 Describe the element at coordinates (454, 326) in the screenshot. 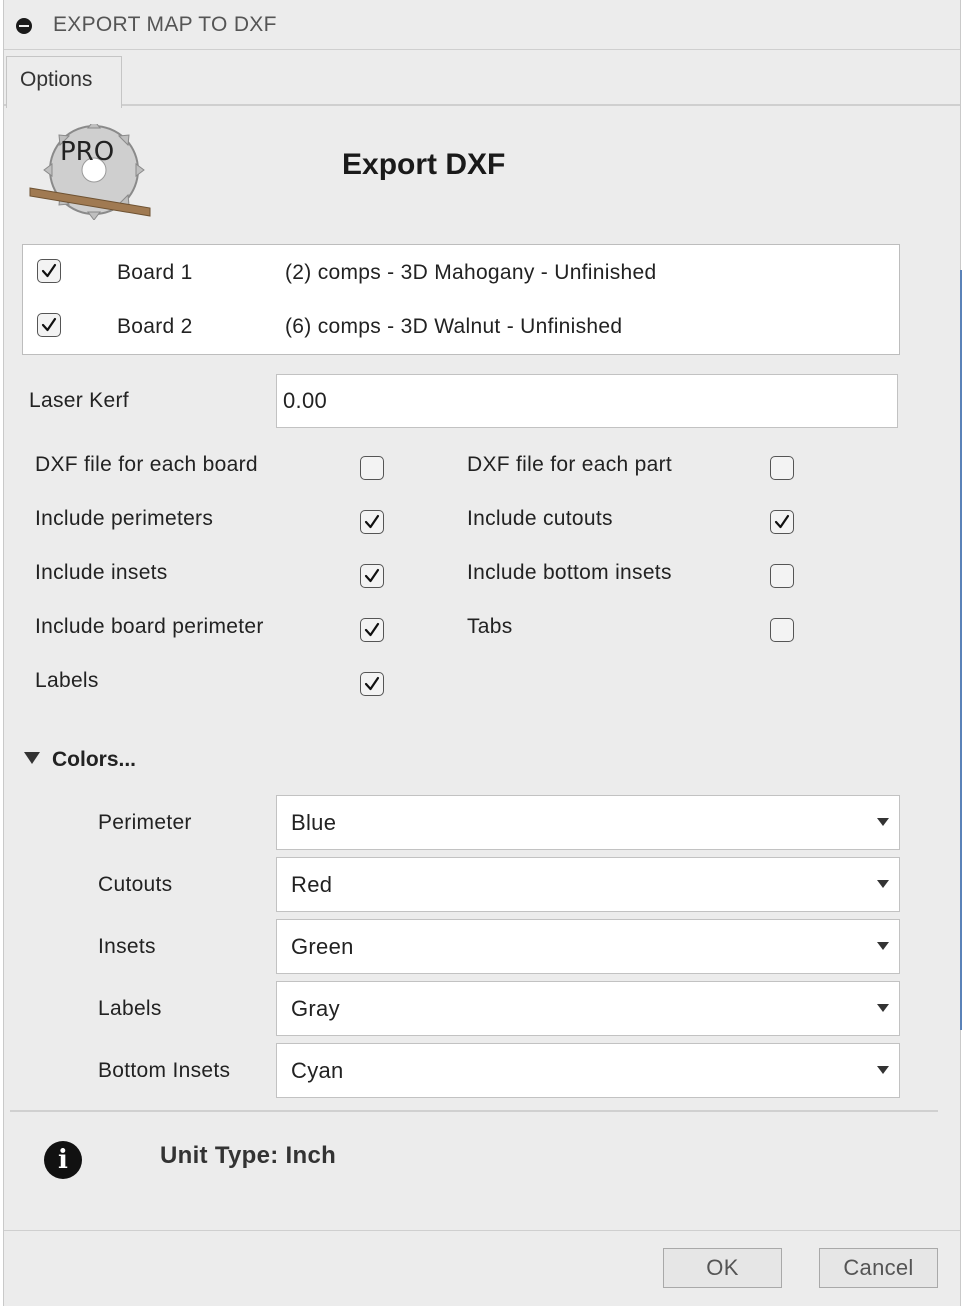

I see `board-description: (6) comps - 3D Walnut - Unfinished` at that location.